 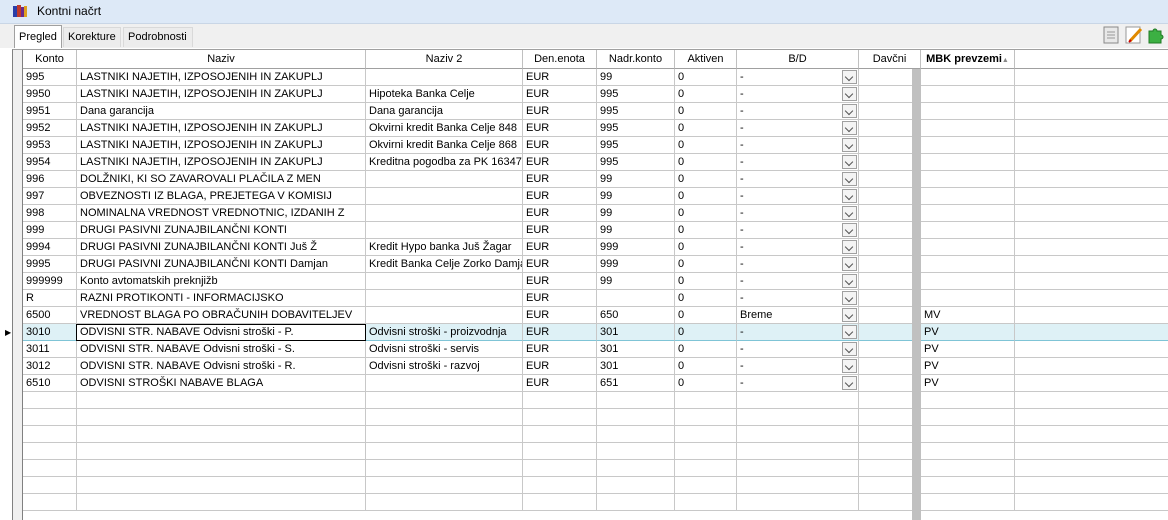 What do you see at coordinates (221, 111) in the screenshot?
I see `cell-naziv: Dana garancija` at bounding box center [221, 111].